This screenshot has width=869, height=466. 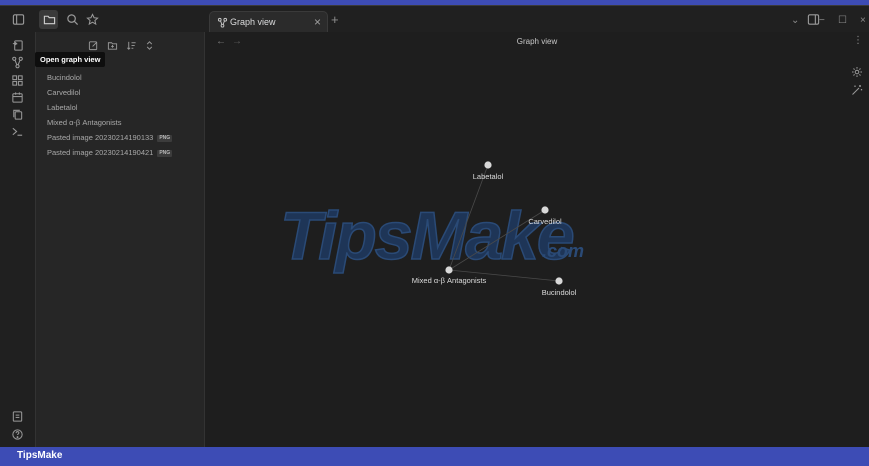 I want to click on file-item-pasted-image-1: Pasted image 20230214190133 PNG, so click(x=110, y=137).